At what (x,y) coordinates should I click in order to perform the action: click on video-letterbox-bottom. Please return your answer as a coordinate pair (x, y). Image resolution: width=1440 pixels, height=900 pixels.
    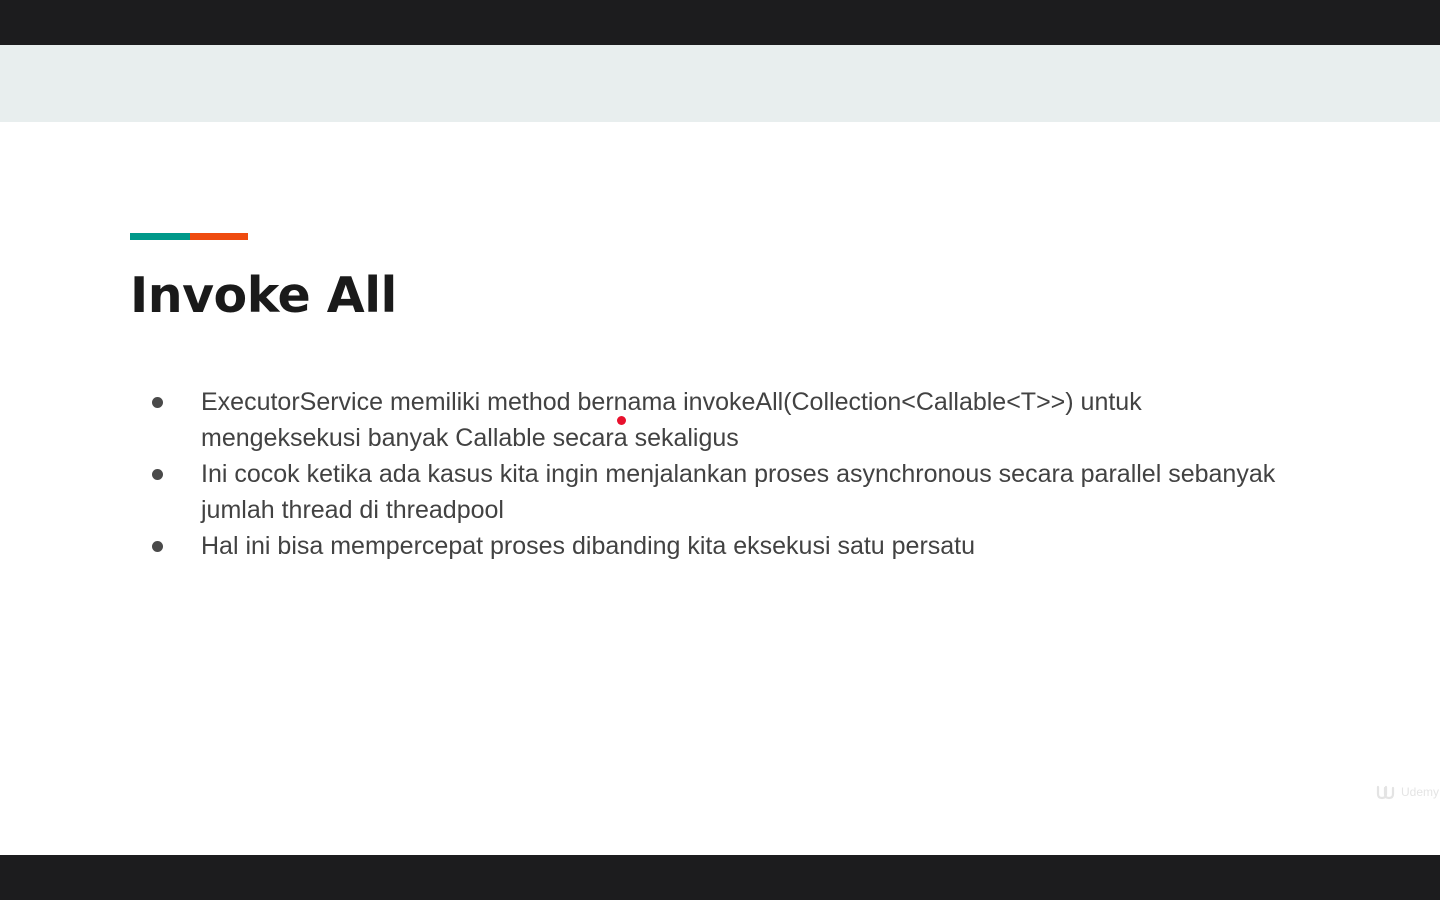
    Looking at the image, I should click on (720, 877).